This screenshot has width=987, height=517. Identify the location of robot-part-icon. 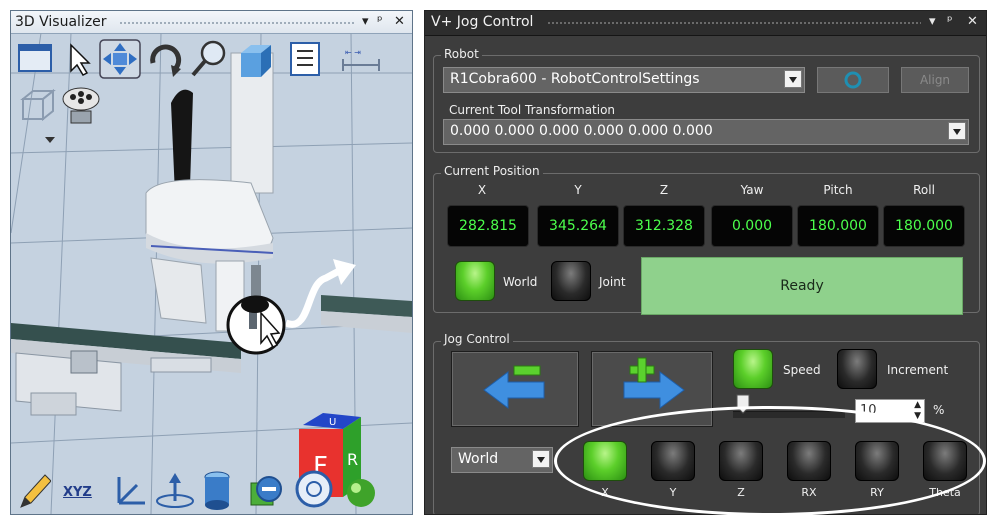
(81, 107).